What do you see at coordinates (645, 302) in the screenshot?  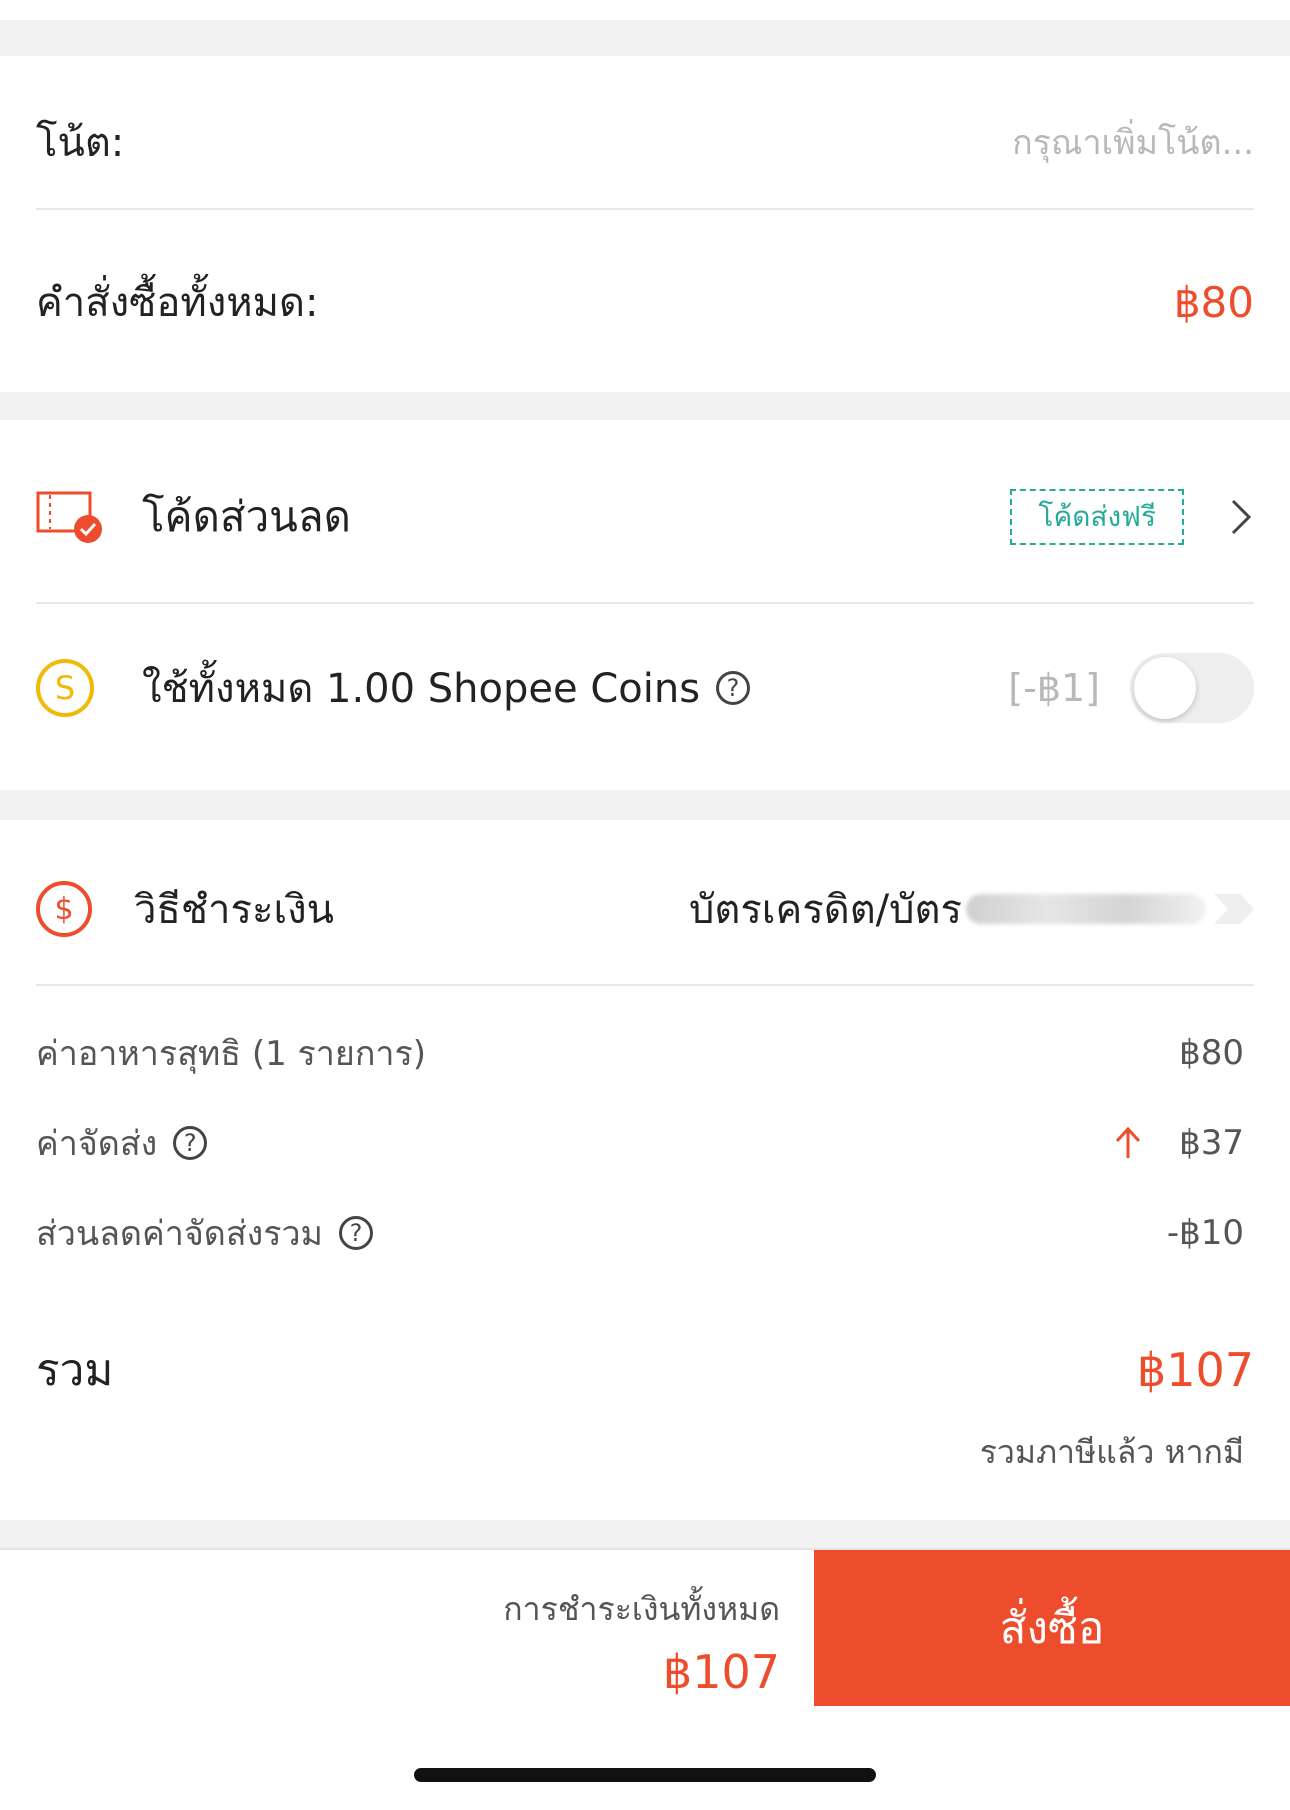 I see `order-total-row: คำสั่งซื้อทั้งหมด: ฿80` at bounding box center [645, 302].